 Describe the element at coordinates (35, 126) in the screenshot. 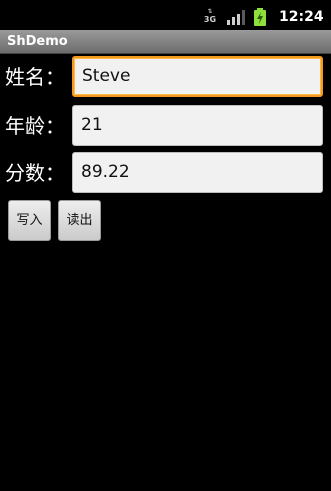

I see `age-label: 年龄：` at that location.